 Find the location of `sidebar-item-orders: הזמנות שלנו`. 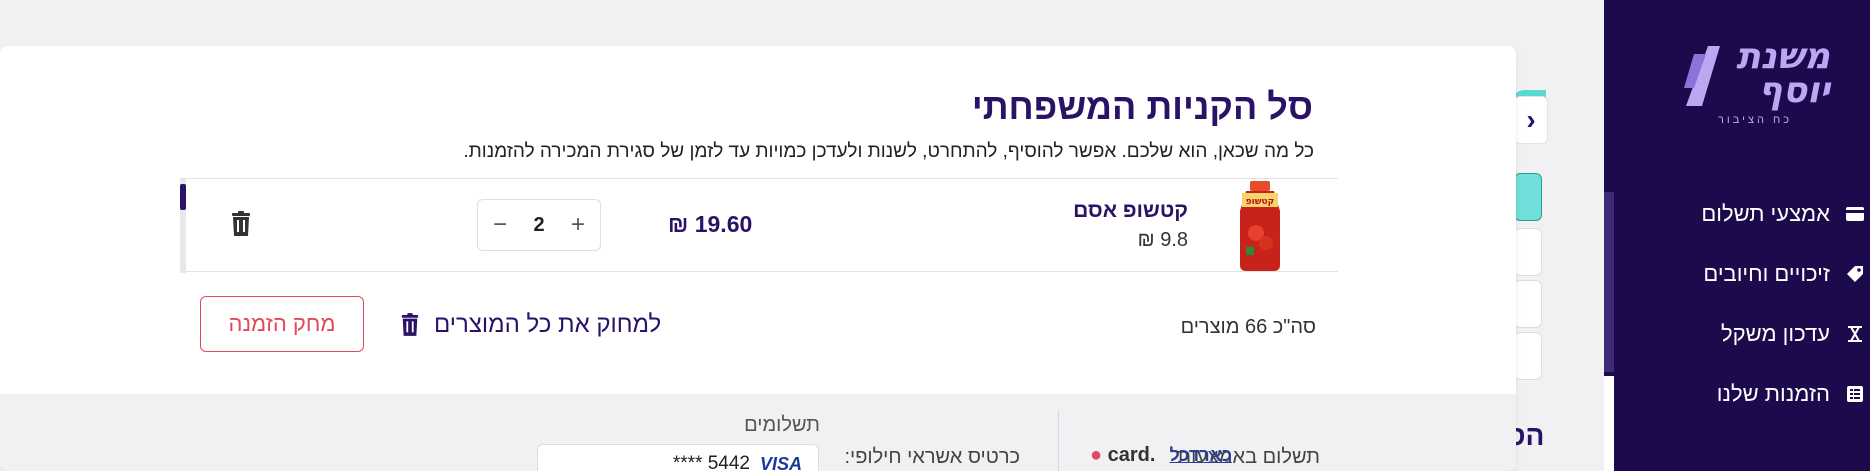

sidebar-item-orders: הזמנות שלנו is located at coordinates (1737, 394).